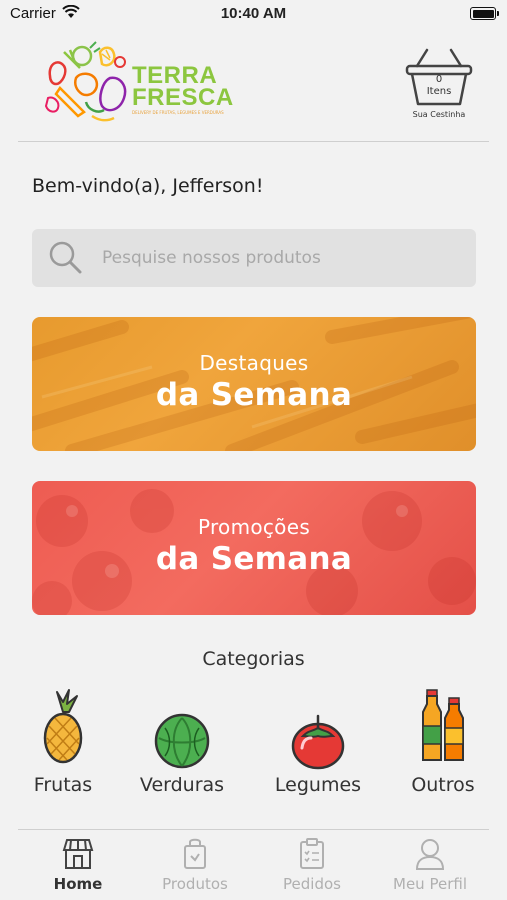 Image resolution: width=507 pixels, height=900 pixels. I want to click on categories-title: Categorias, so click(253, 659).